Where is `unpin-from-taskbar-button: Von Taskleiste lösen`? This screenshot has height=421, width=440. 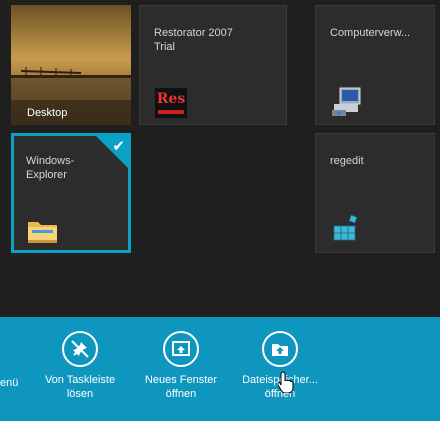
unpin-from-taskbar-button: Von Taskleiste lösen is located at coordinates (80, 366).